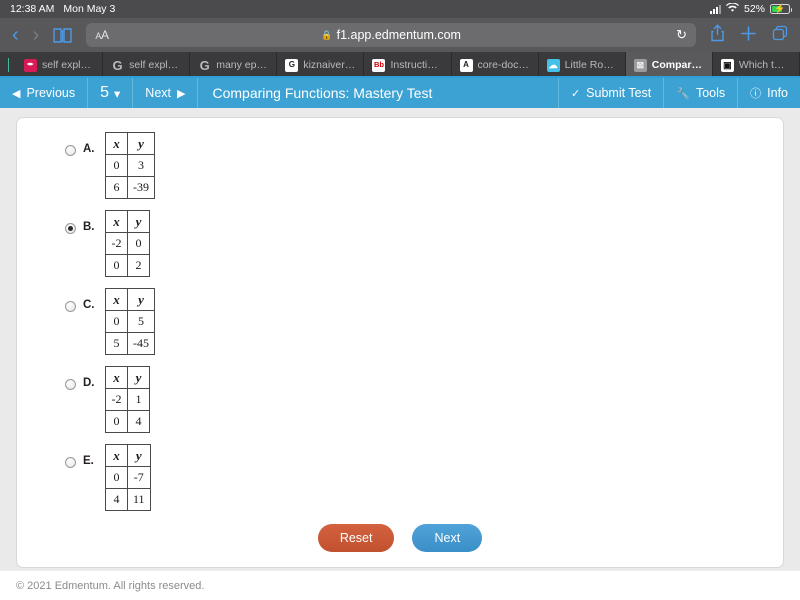 This screenshot has height=600, width=800. What do you see at coordinates (754, 9) in the screenshot?
I see `battery-percent: 52%` at bounding box center [754, 9].